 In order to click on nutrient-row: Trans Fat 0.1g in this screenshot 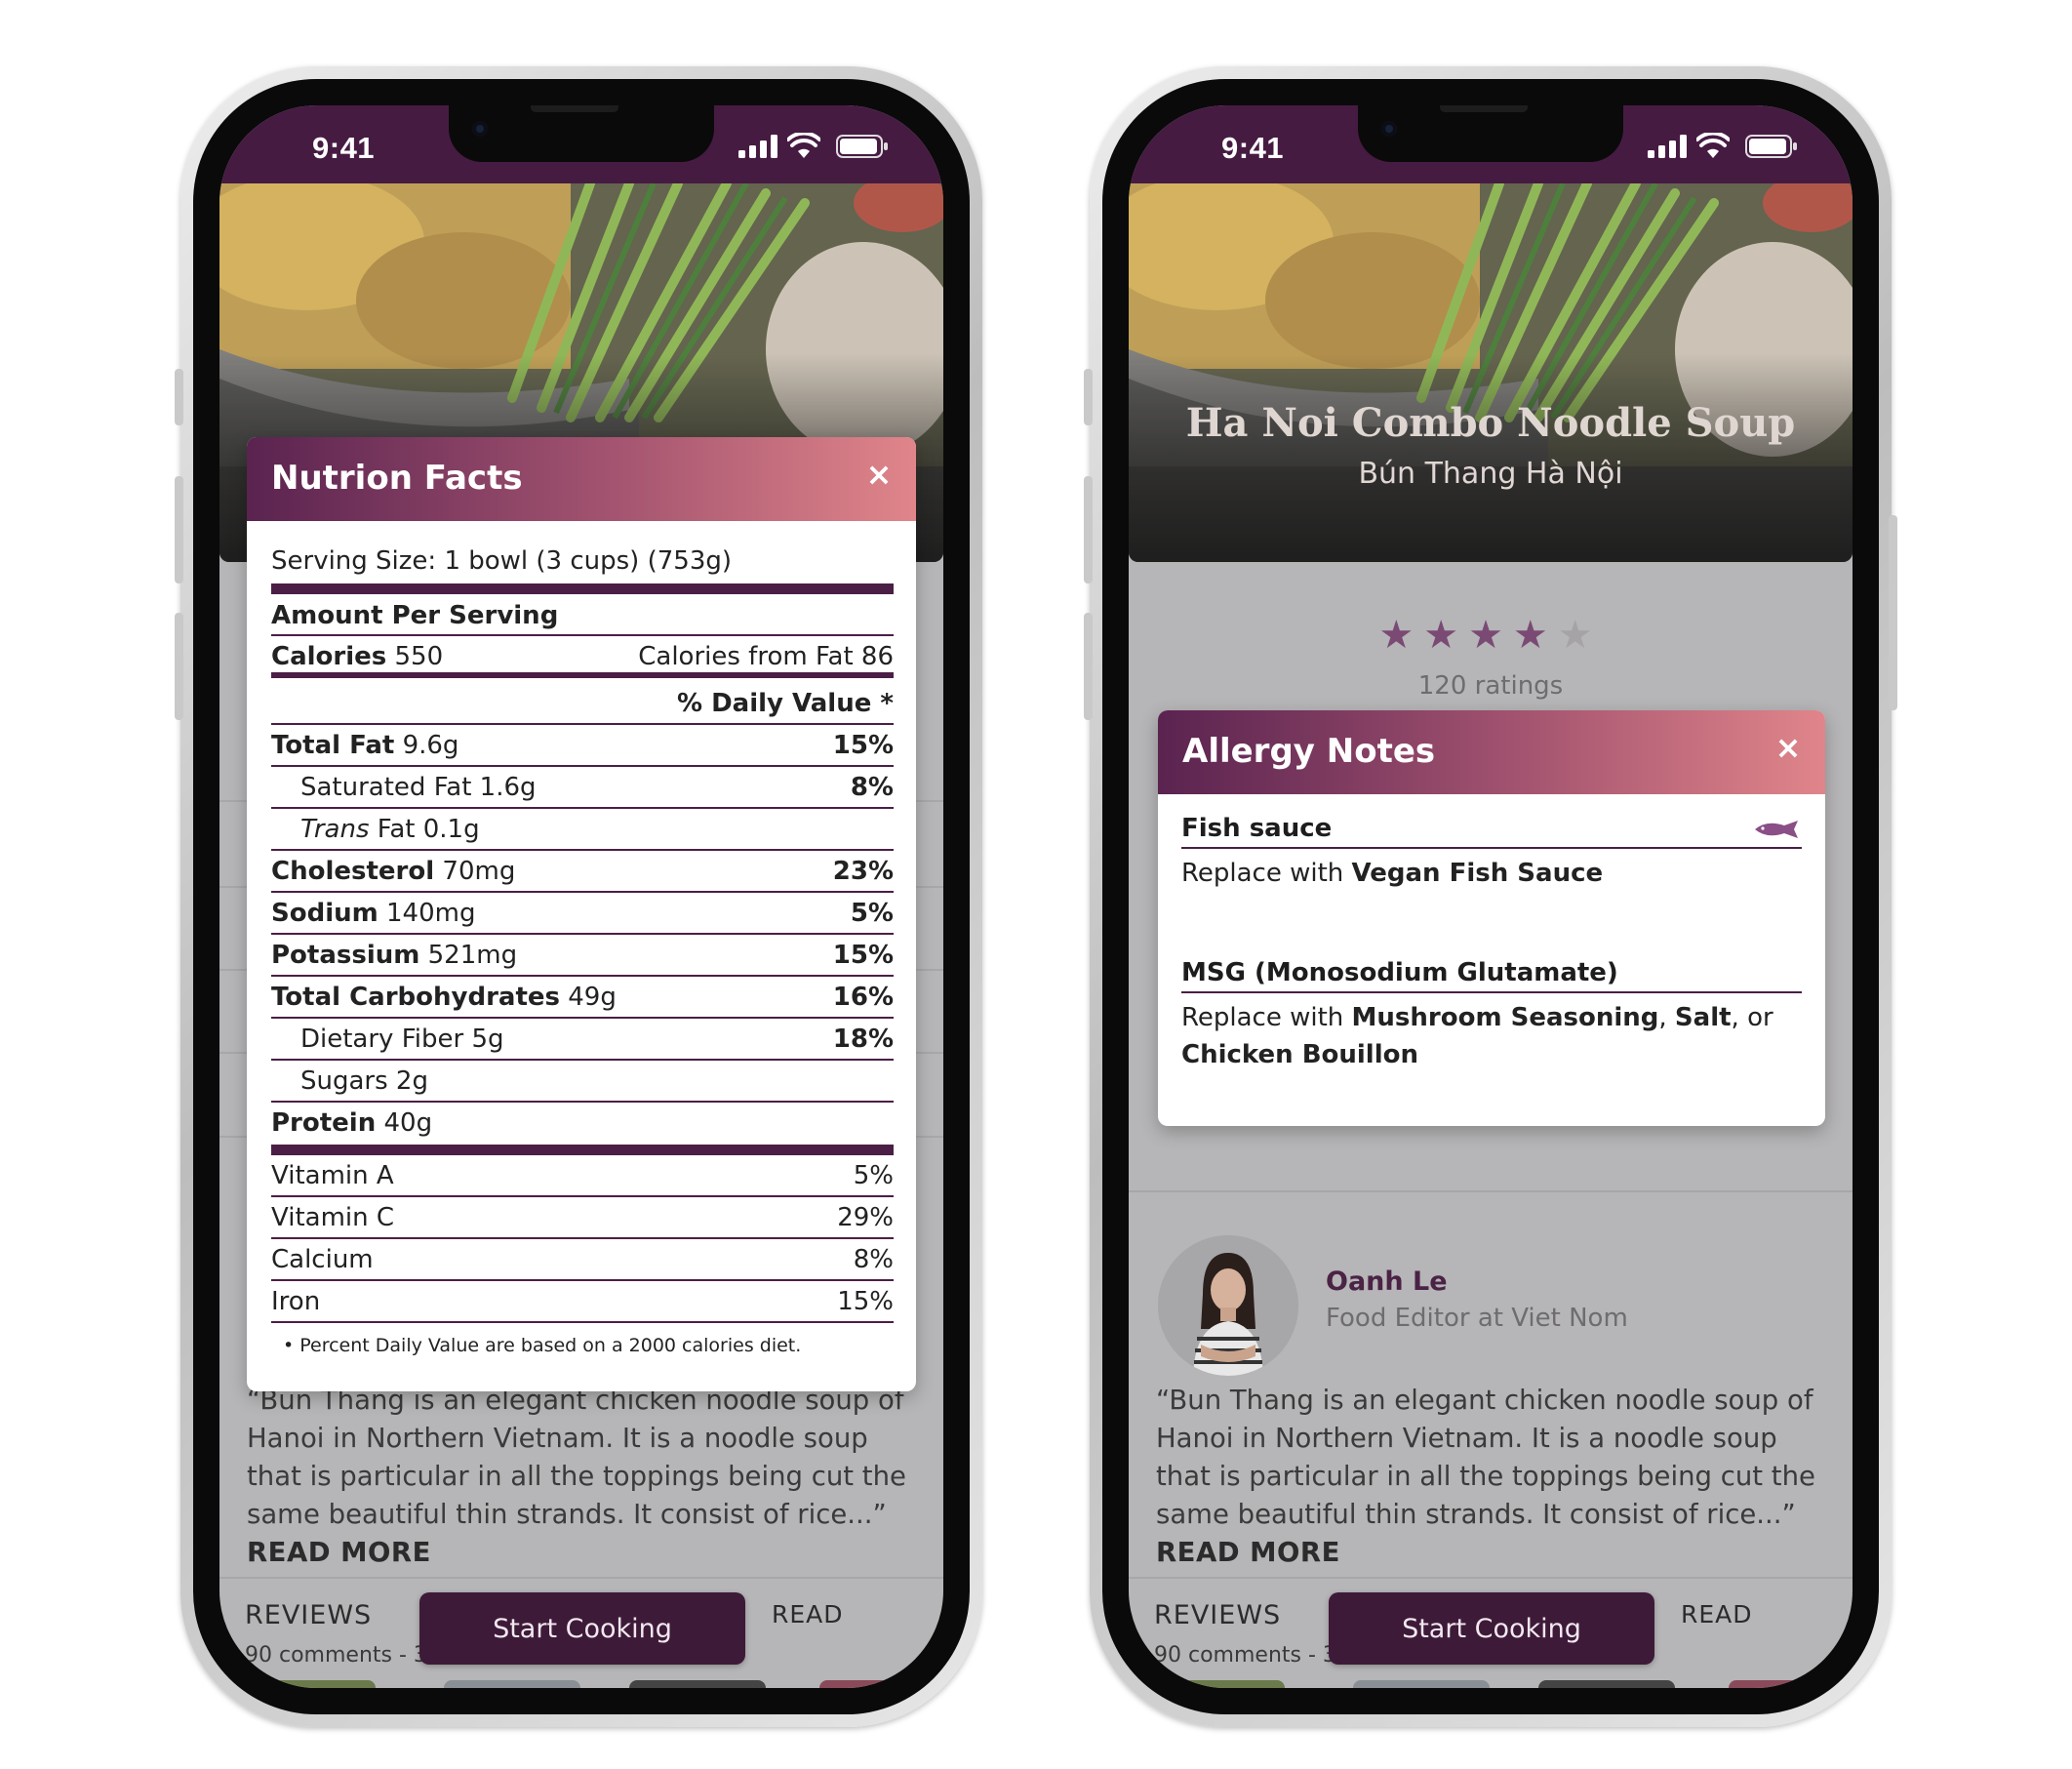, I will do `click(583, 830)`.